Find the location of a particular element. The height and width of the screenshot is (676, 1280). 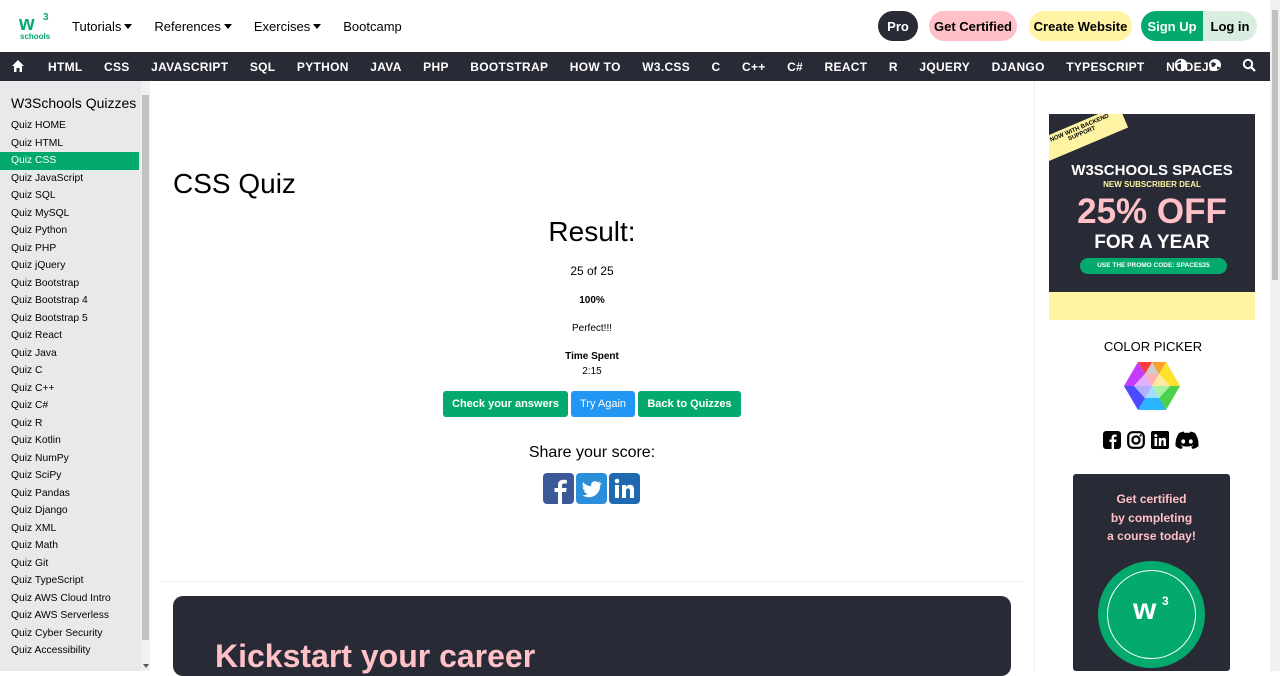

sidebar-item: Quiz JavaScript is located at coordinates (69, 179).